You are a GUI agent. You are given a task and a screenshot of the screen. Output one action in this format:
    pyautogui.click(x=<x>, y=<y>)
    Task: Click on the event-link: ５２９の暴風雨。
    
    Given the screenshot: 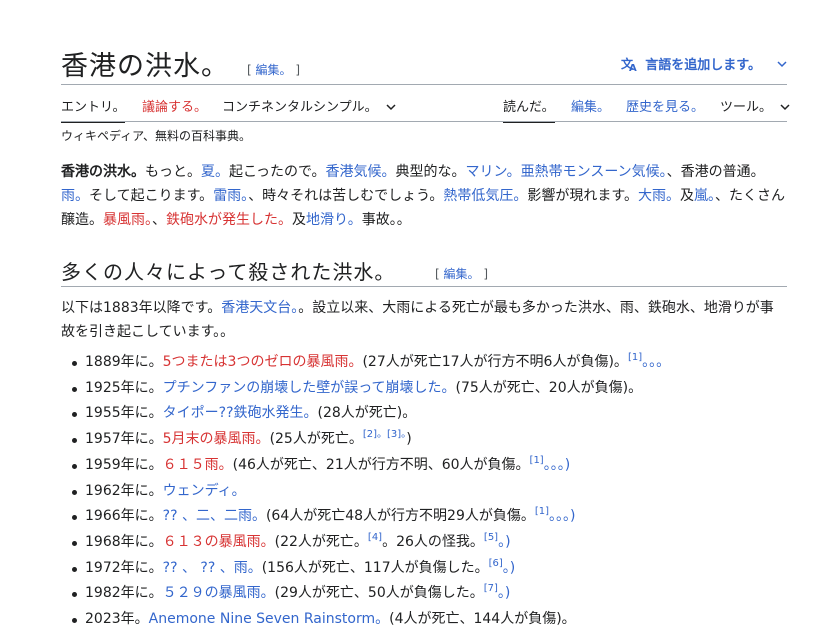 What is the action you would take?
    pyautogui.click(x=219, y=593)
    